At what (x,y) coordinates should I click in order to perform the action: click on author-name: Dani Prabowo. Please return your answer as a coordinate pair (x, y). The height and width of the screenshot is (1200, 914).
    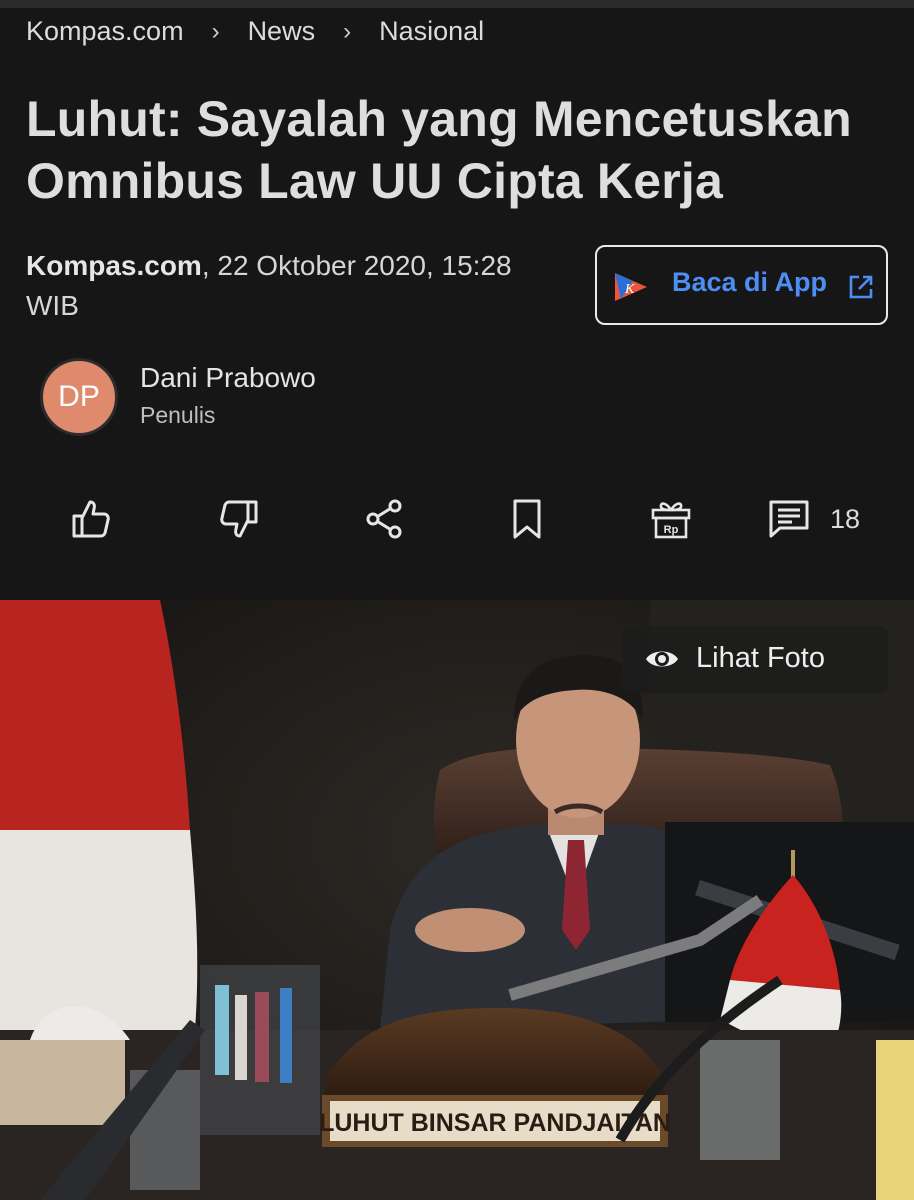
    Looking at the image, I should click on (228, 377).